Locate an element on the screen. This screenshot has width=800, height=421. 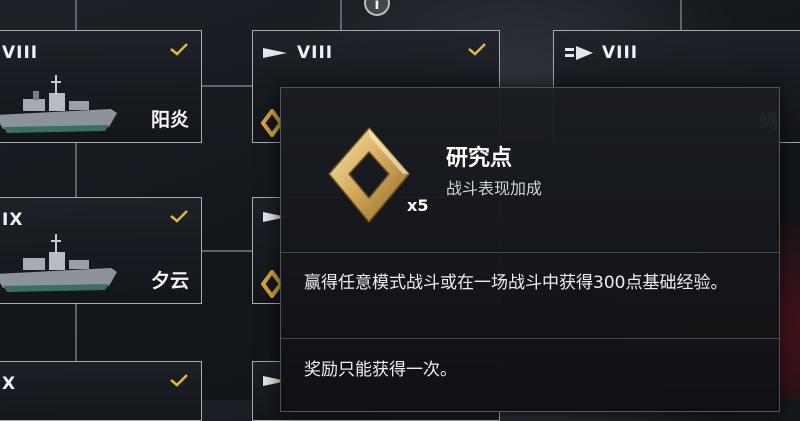
info-button: i is located at coordinates (377, 8).